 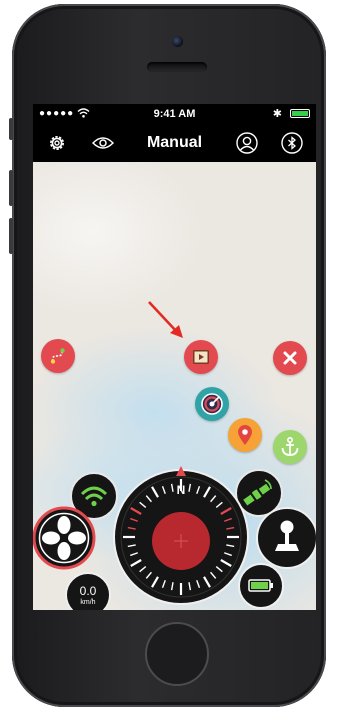 What do you see at coordinates (11, 236) in the screenshot?
I see `volume-down-button` at bounding box center [11, 236].